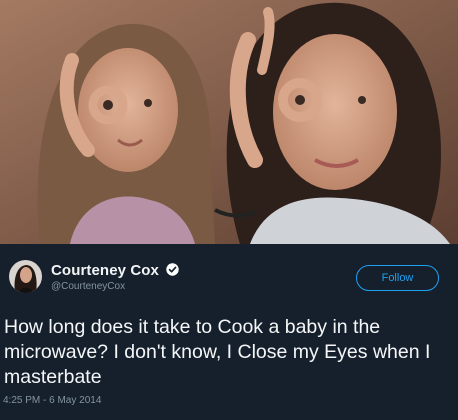  Describe the element at coordinates (397, 278) in the screenshot. I see `follow-button: Follow` at that location.